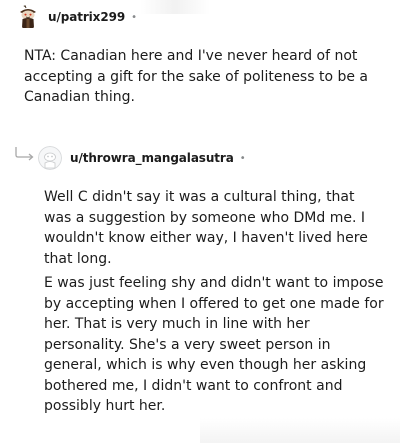 The height and width of the screenshot is (443, 400). Describe the element at coordinates (86, 17) in the screenshot. I see `comment-author-username: u/patrix299` at that location.